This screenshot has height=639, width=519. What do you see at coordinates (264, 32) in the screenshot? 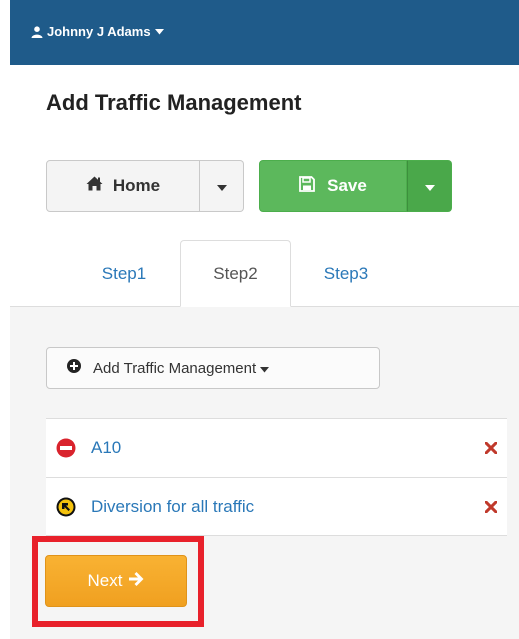
I see `top-navbar: Johnny J Adams` at bounding box center [264, 32].